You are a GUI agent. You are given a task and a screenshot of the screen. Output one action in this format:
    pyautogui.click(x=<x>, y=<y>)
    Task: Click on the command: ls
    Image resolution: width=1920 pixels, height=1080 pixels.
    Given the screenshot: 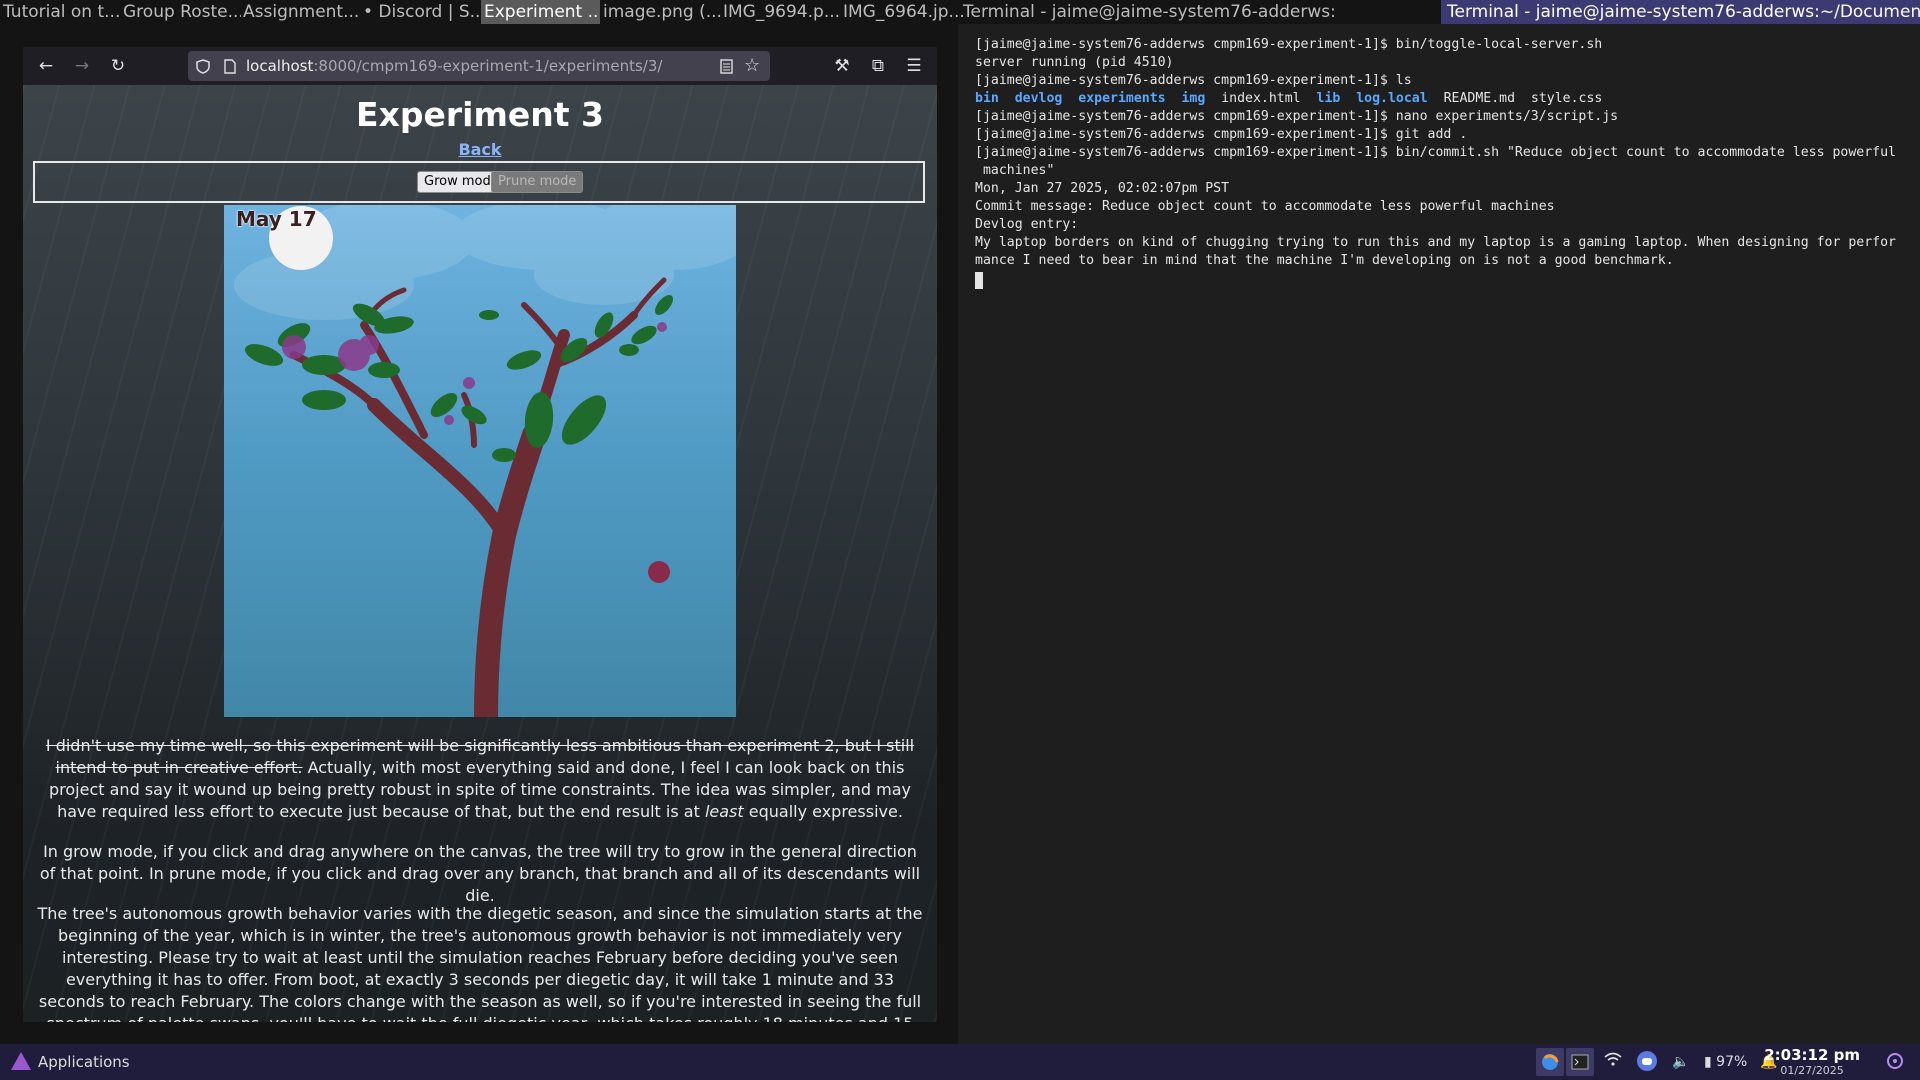 What is the action you would take?
    pyautogui.click(x=1403, y=80)
    